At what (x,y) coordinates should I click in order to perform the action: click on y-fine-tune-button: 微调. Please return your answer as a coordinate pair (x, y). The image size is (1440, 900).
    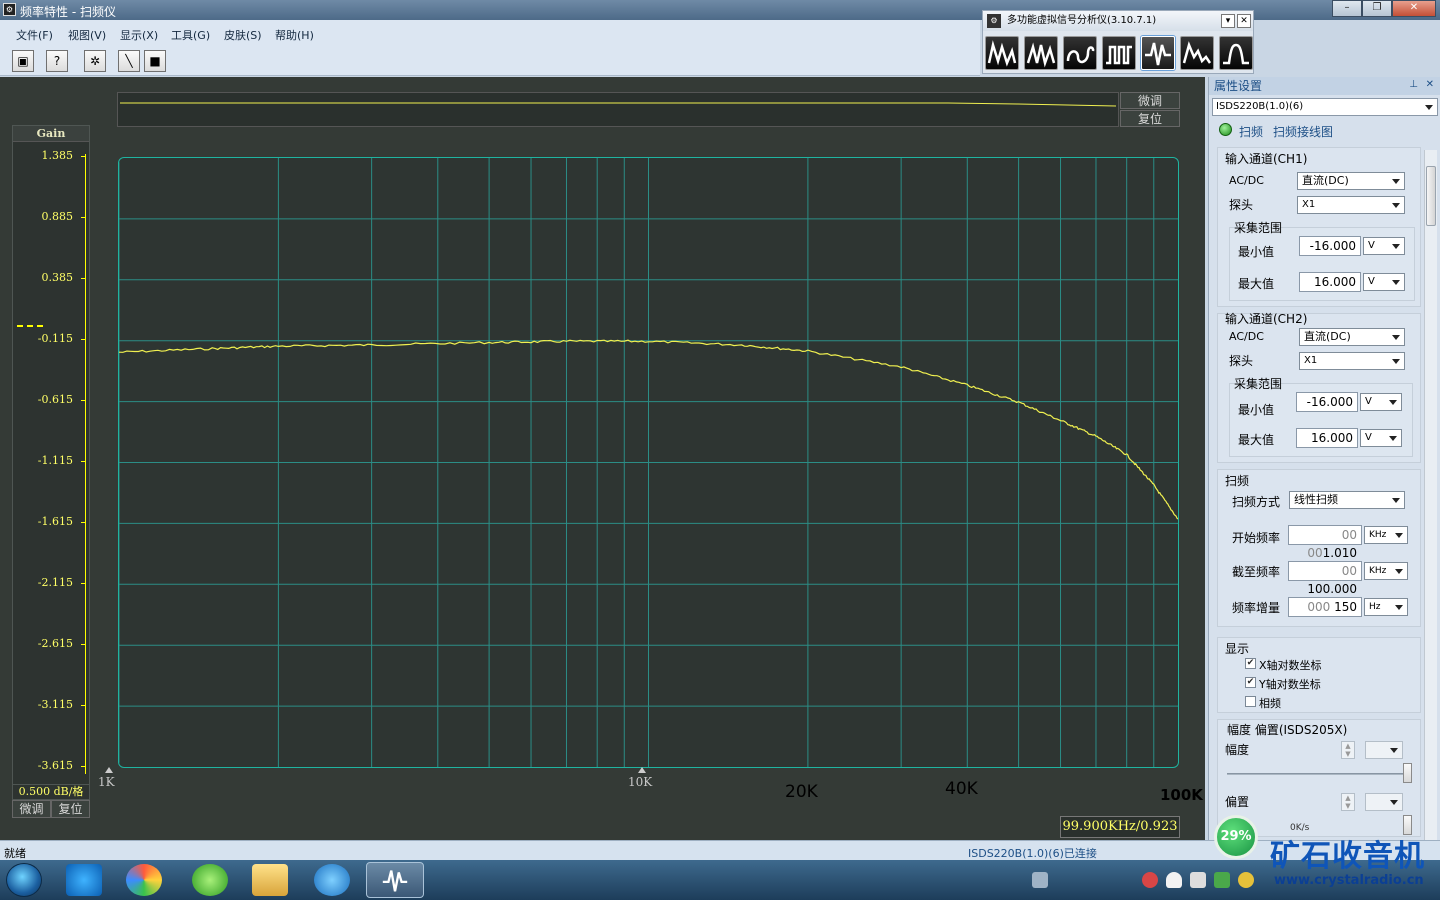
    Looking at the image, I should click on (31, 809).